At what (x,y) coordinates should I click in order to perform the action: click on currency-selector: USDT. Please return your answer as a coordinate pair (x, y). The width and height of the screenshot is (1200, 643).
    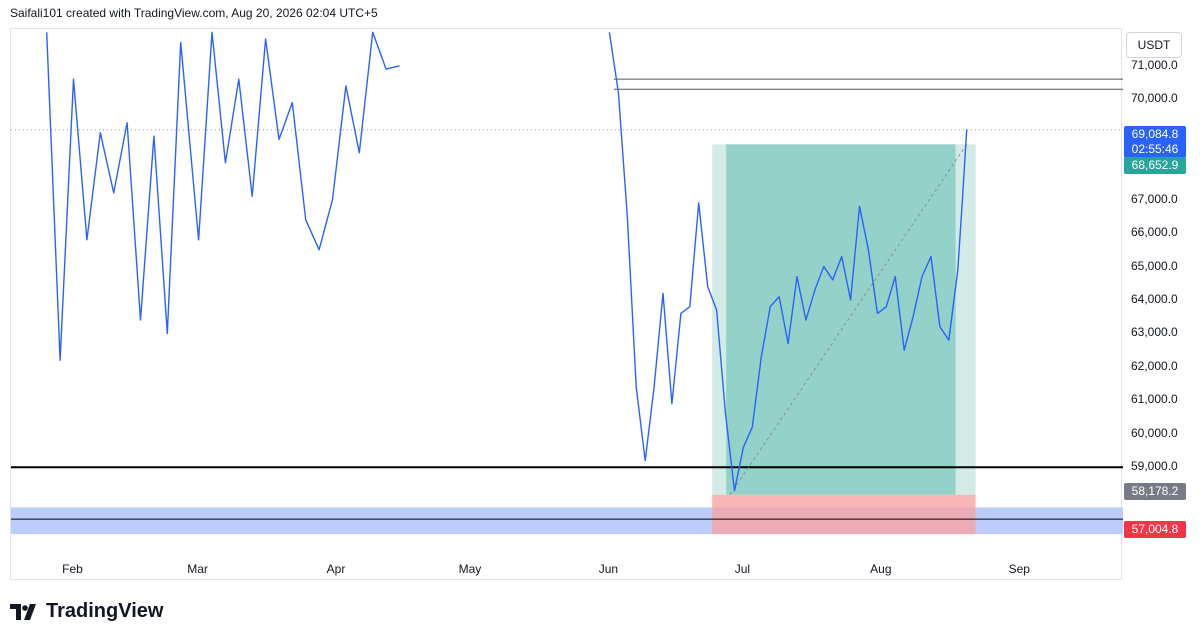
    Looking at the image, I should click on (1154, 45).